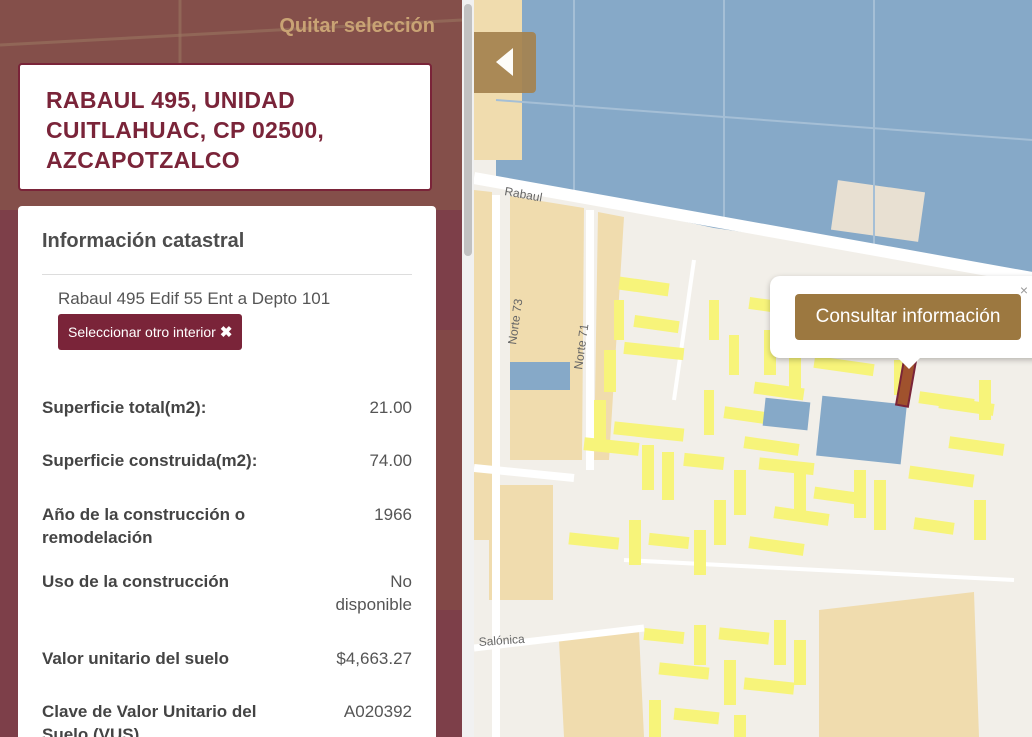 The width and height of the screenshot is (1032, 737). I want to click on select-other-interior-label: Seleccionar otro interior, so click(142, 332).